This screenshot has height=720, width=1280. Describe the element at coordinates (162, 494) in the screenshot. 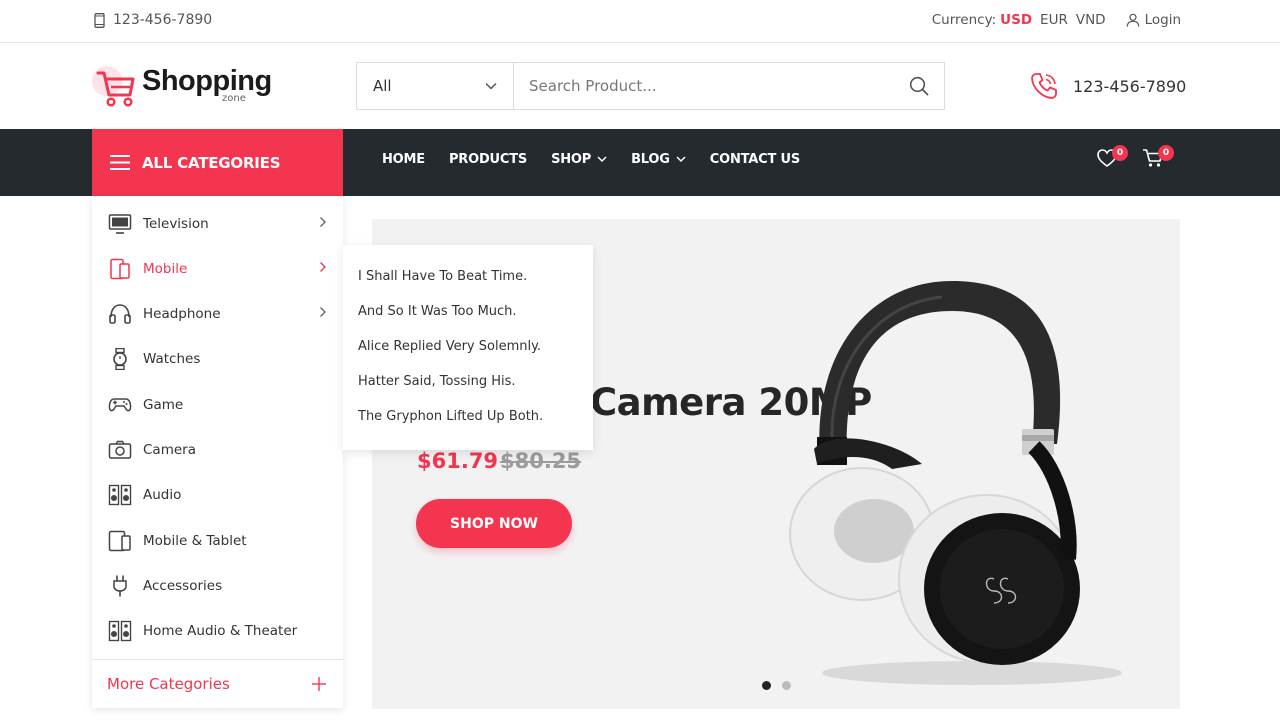

I see `sidebar-item-label: Audio` at that location.